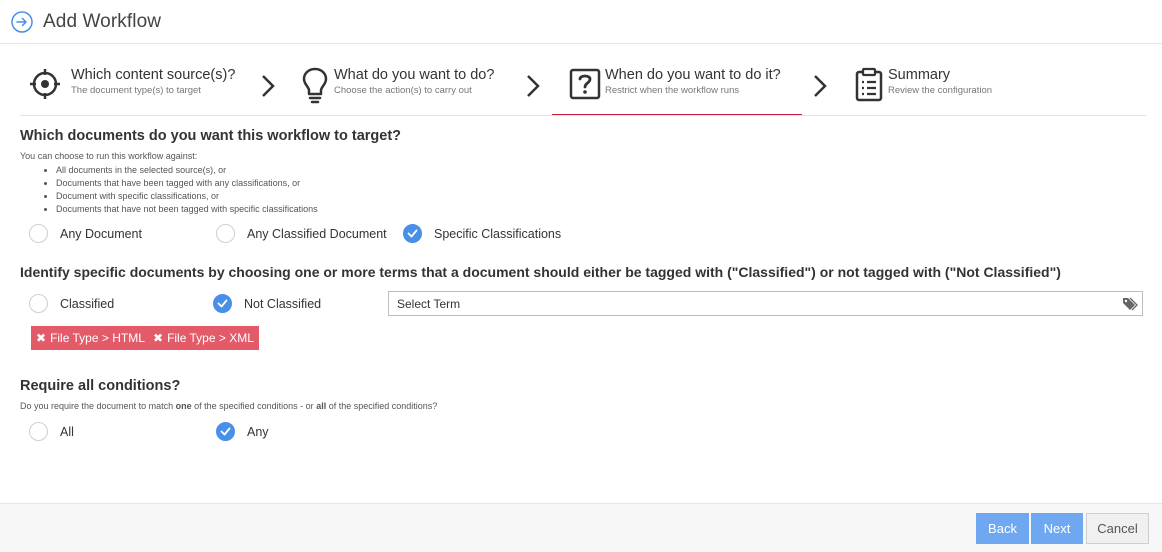 This screenshot has width=1162, height=552. Describe the element at coordinates (382, 406) in the screenshot. I see `description-text: of the specified conditions?` at that location.